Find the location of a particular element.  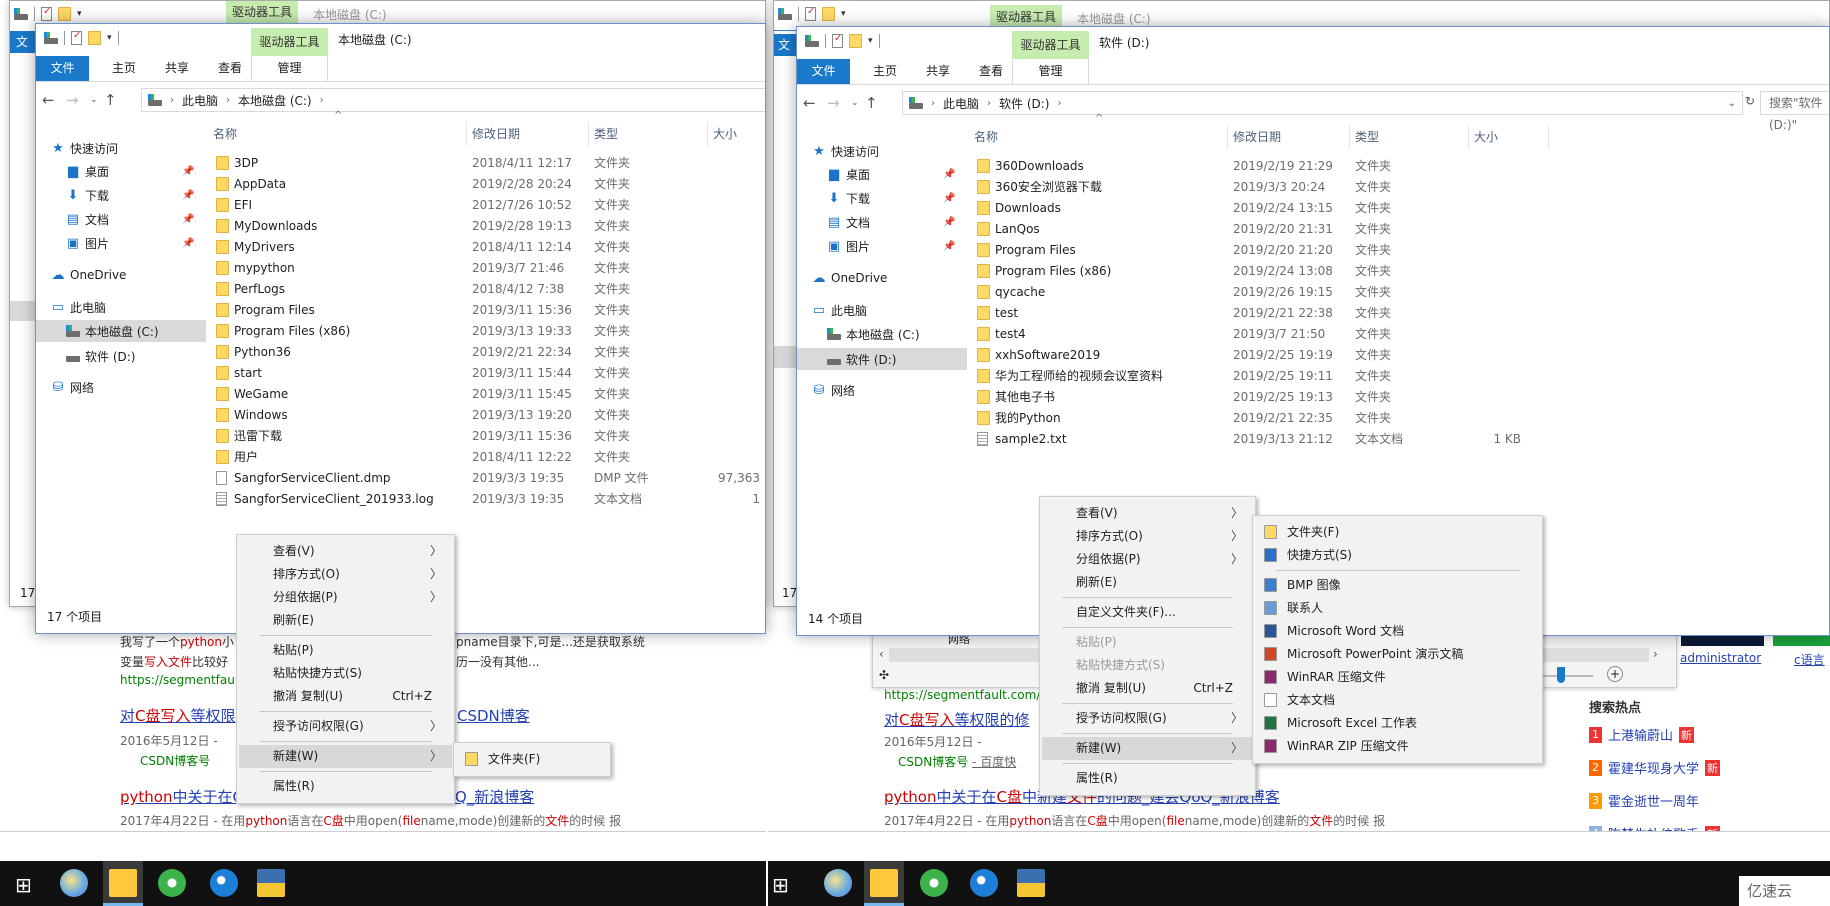

file-row: 我的Python 2019/2/21 22:35 文件夹 is located at coordinates (1259, 418).